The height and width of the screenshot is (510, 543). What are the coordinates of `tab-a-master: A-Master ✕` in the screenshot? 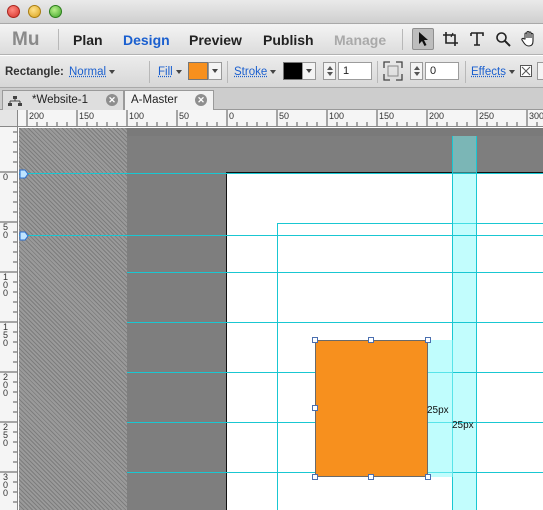 It's located at (169, 100).